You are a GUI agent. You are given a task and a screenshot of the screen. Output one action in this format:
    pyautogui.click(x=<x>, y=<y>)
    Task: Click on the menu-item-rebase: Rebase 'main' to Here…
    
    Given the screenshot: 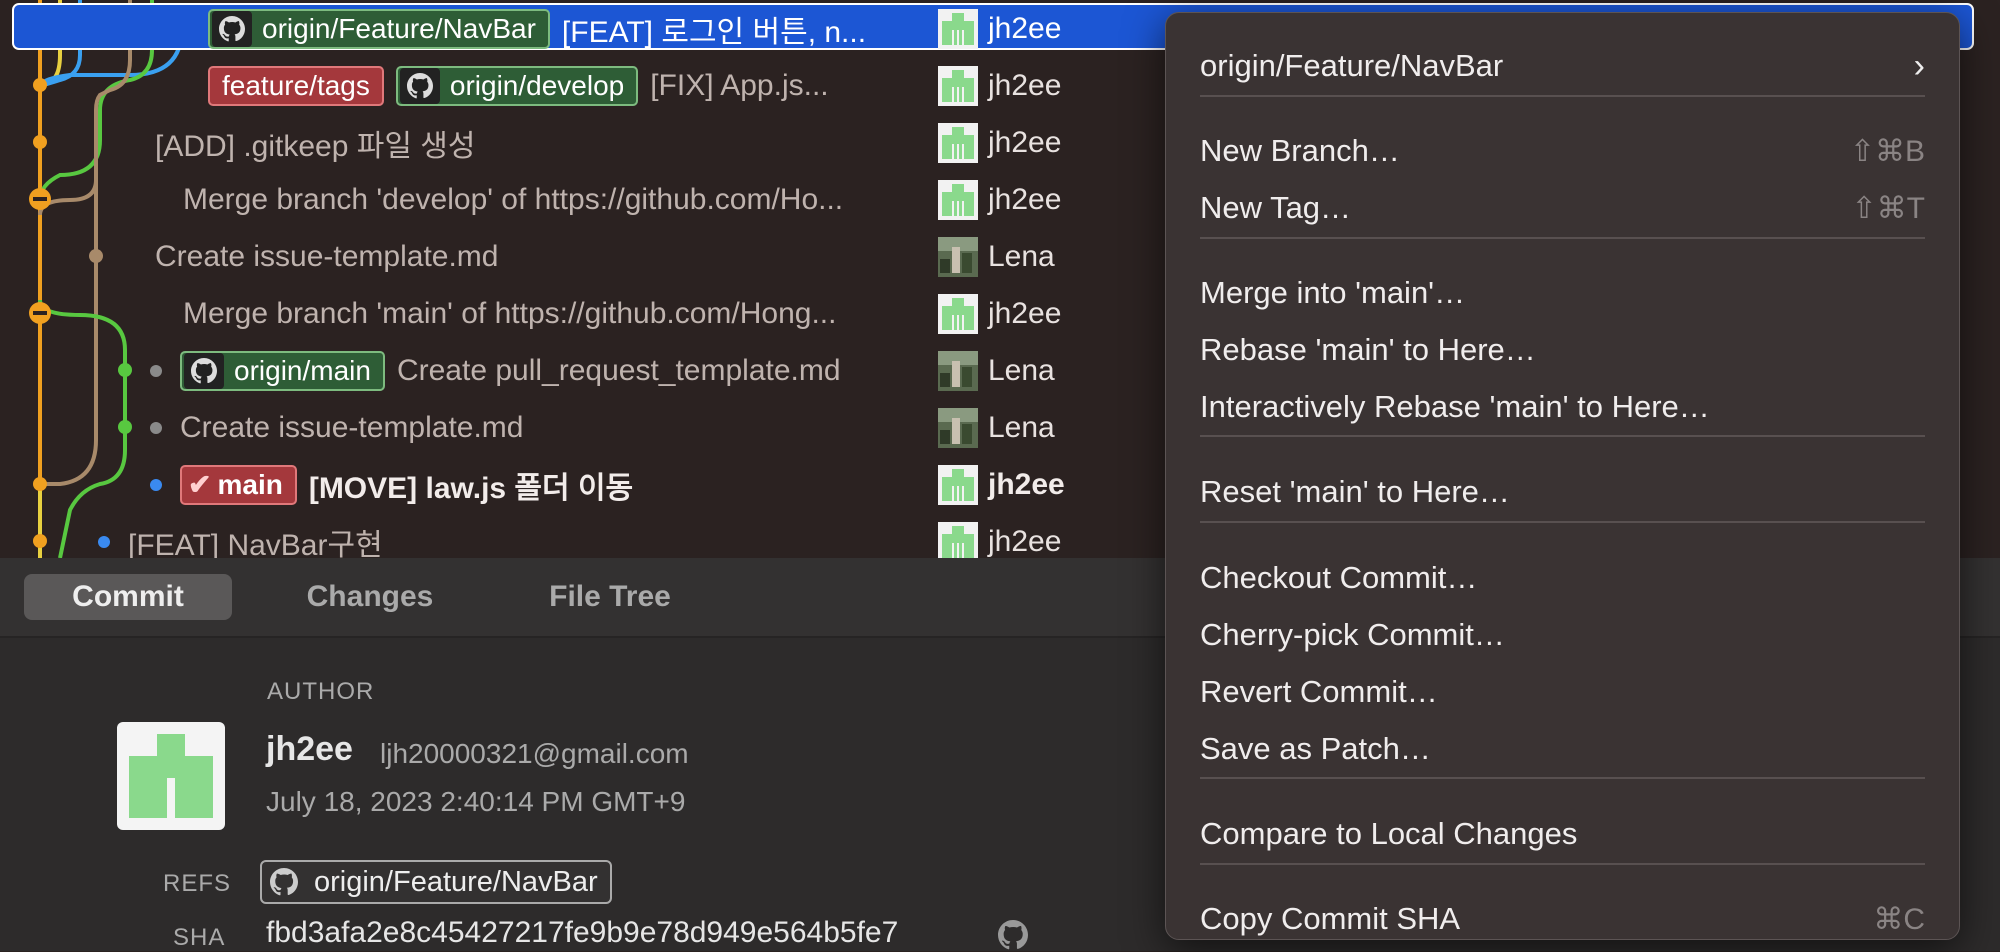 What is the action you would take?
    pyautogui.click(x=1562, y=350)
    